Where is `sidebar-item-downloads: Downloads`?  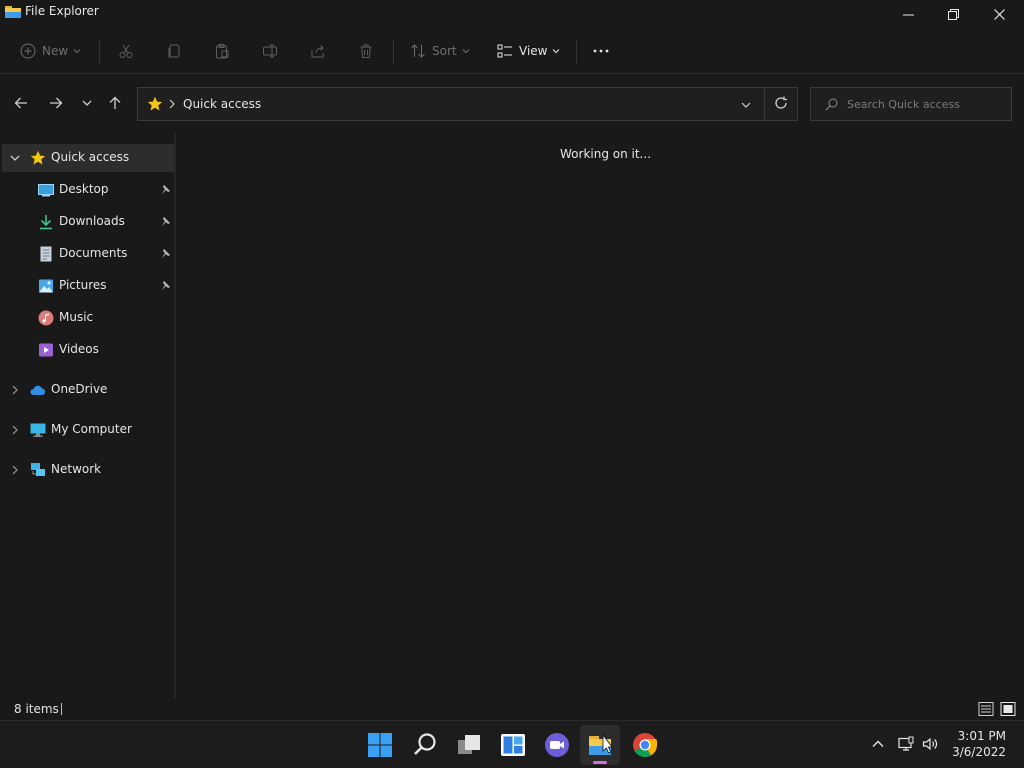
sidebar-item-downloads: Downloads is located at coordinates (88, 222).